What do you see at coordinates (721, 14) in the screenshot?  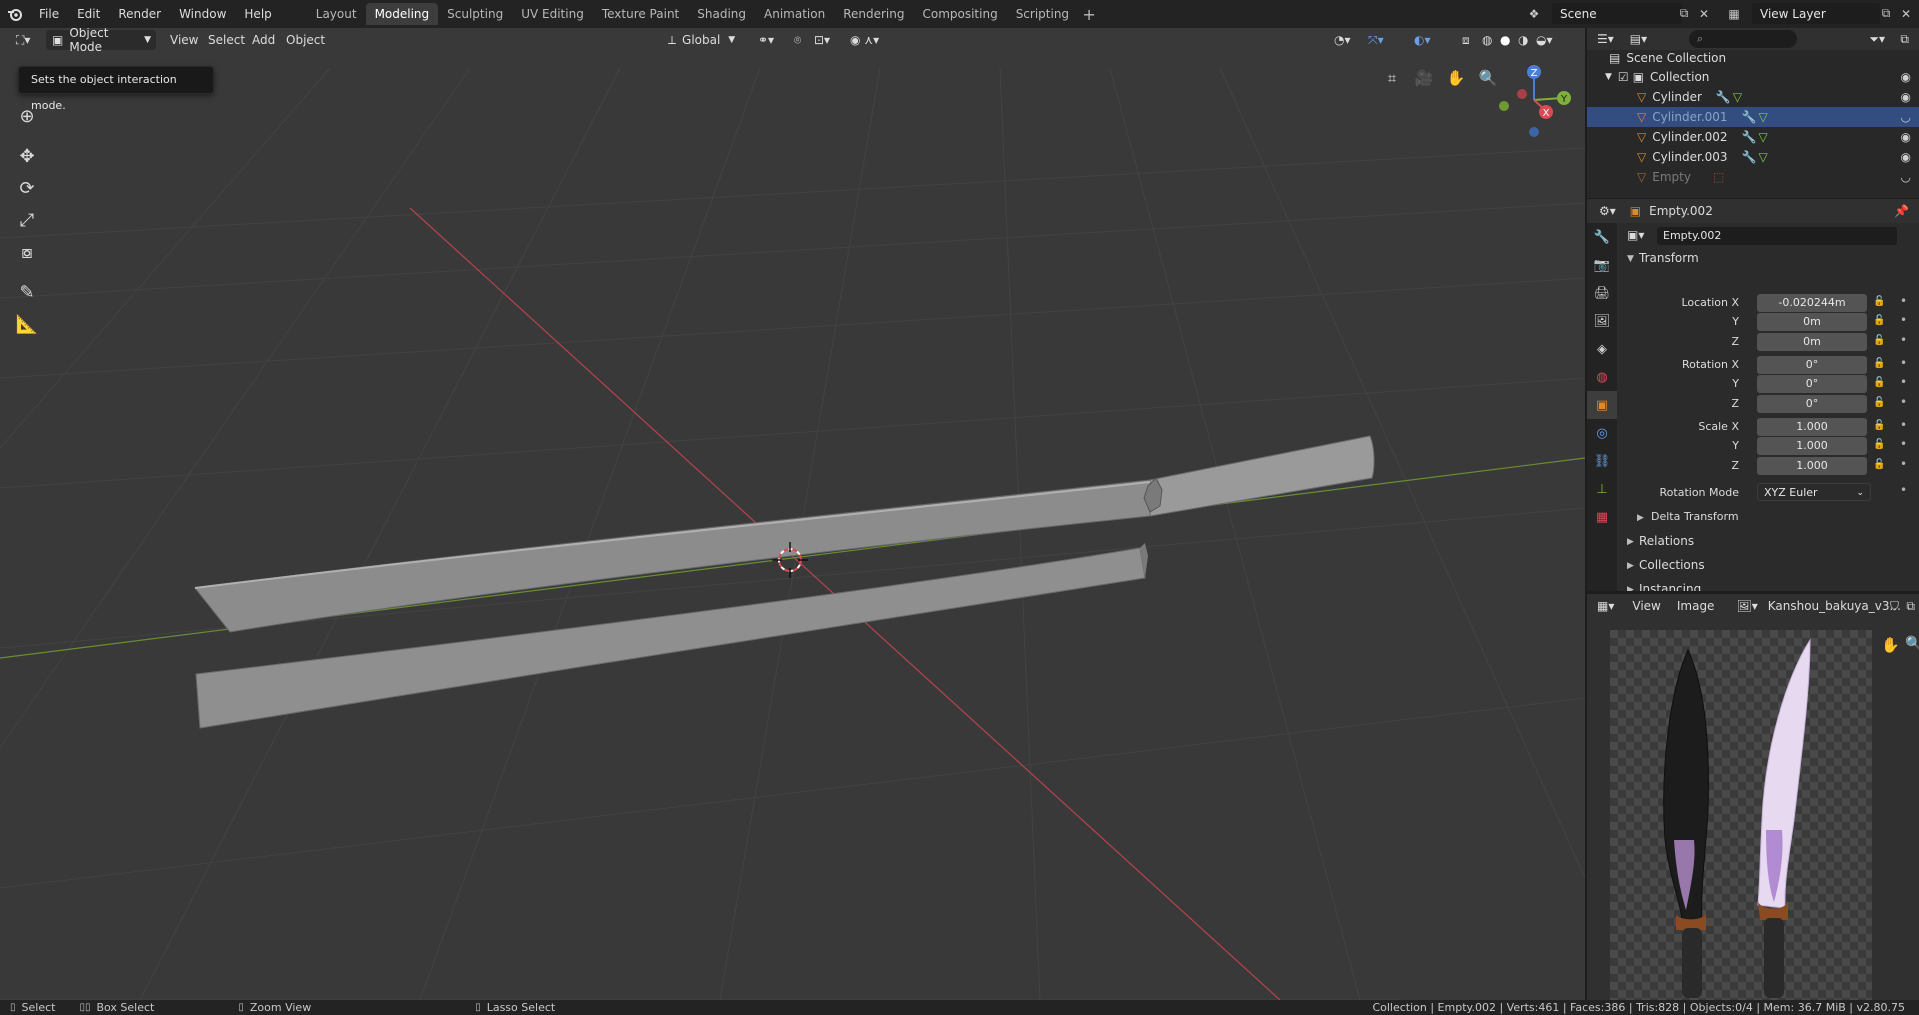 I see `tab-shading: Shading` at bounding box center [721, 14].